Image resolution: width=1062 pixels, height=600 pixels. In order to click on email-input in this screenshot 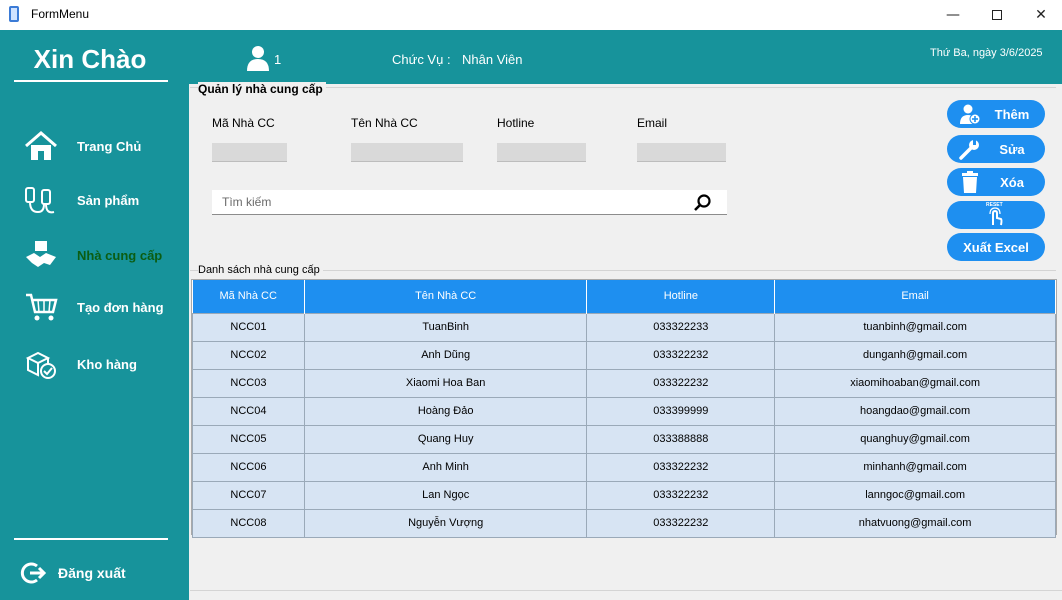, I will do `click(681, 152)`.